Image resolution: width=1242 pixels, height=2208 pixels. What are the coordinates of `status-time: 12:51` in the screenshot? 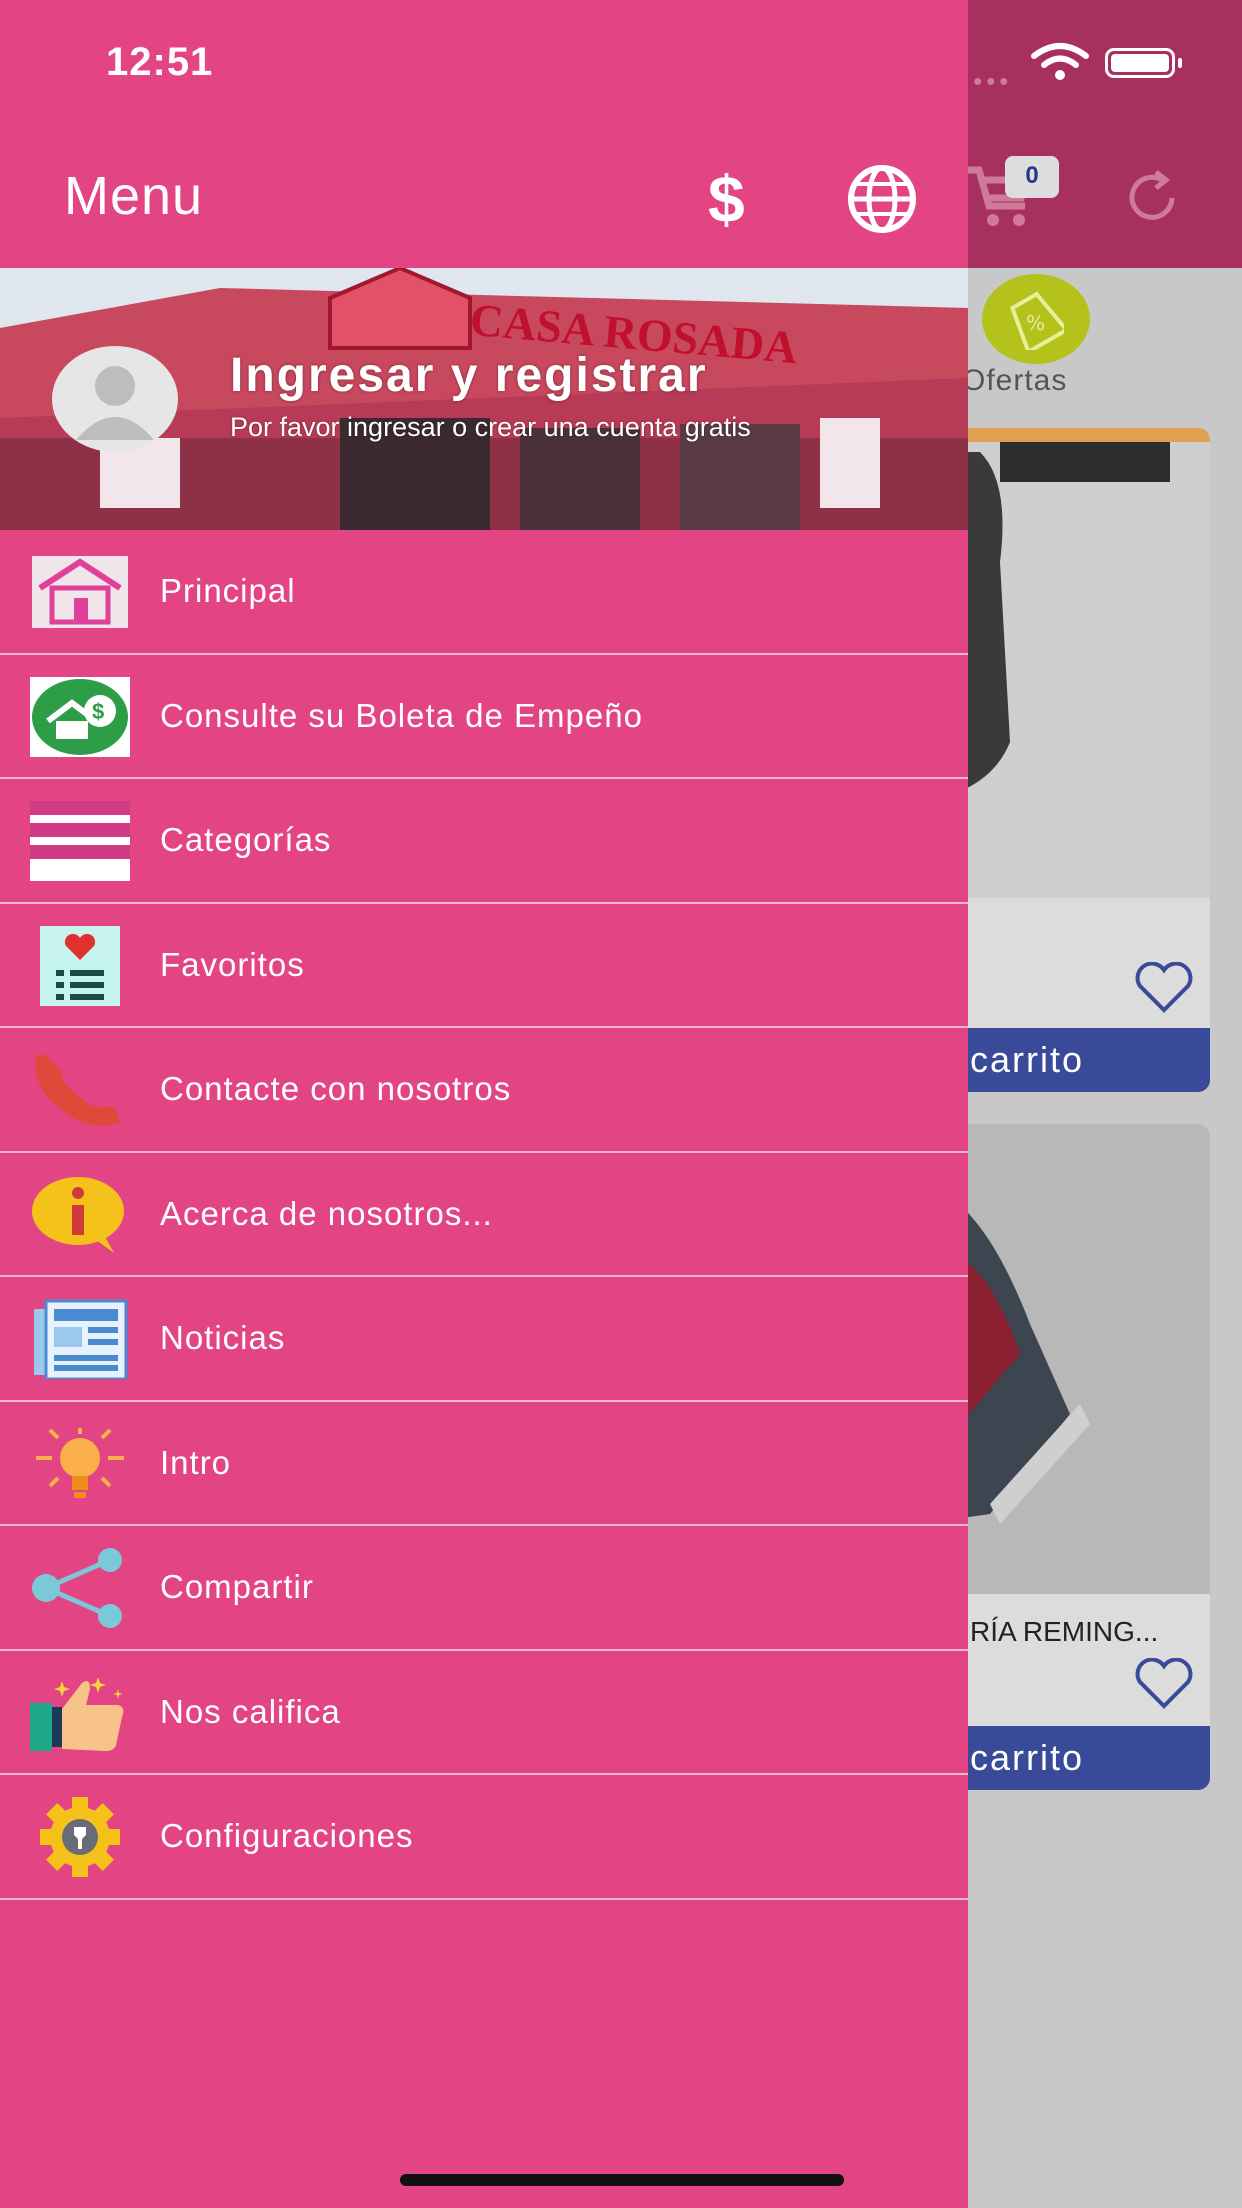 It's located at (160, 62).